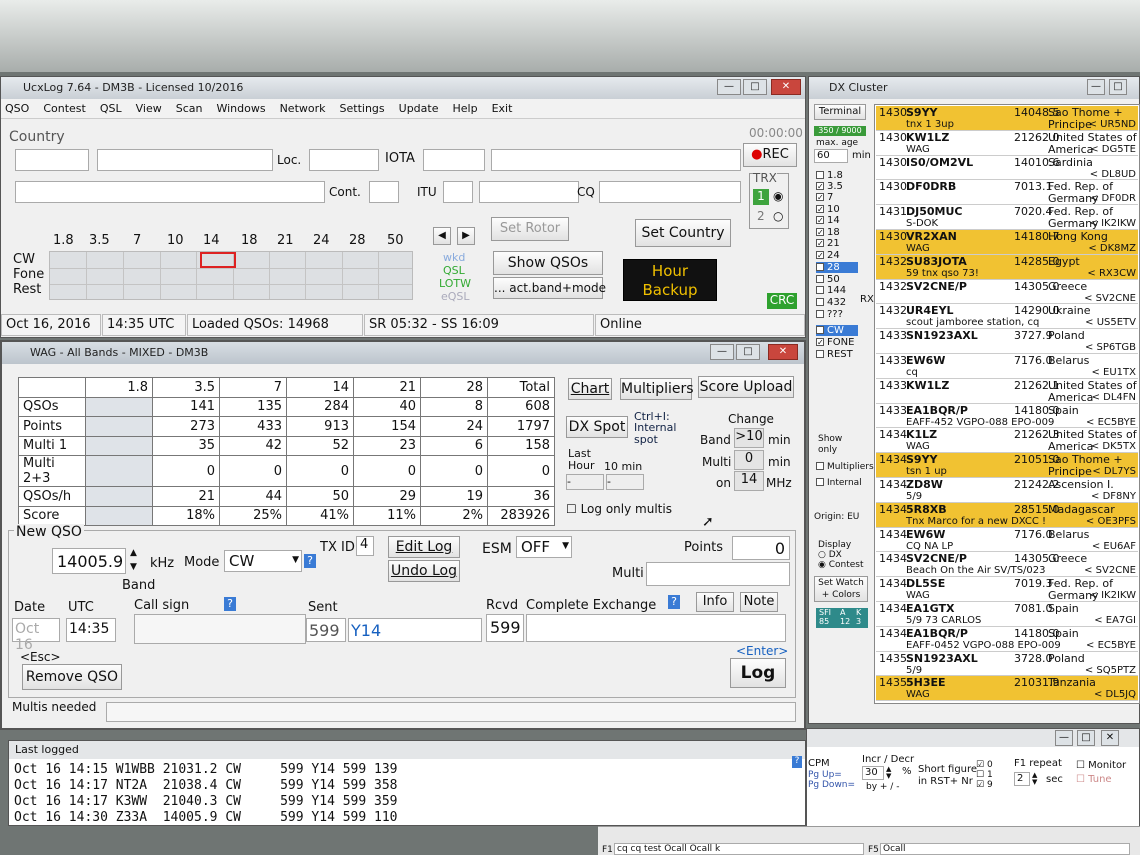  What do you see at coordinates (841, 565) in the screenshot?
I see `display-contest-radio: ◉ Contest` at bounding box center [841, 565].